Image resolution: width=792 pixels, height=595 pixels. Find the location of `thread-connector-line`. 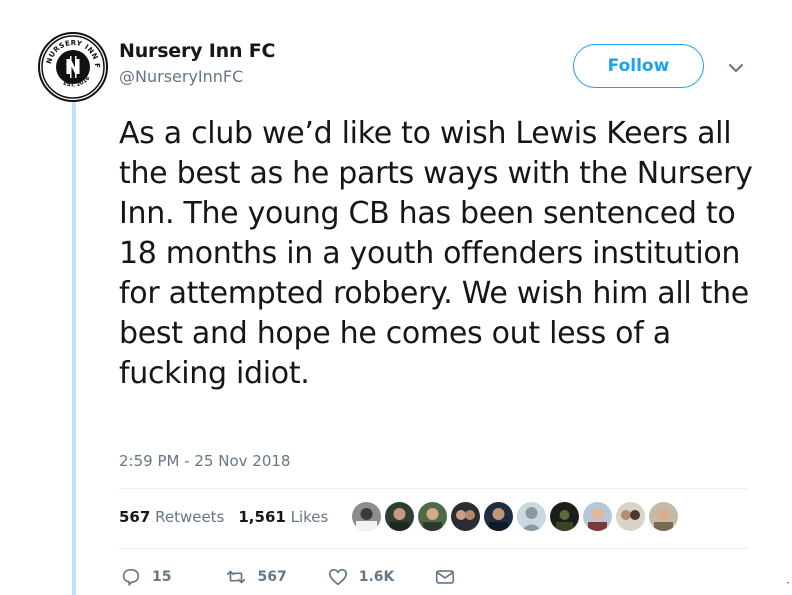

thread-connector-line is located at coordinates (74, 343).